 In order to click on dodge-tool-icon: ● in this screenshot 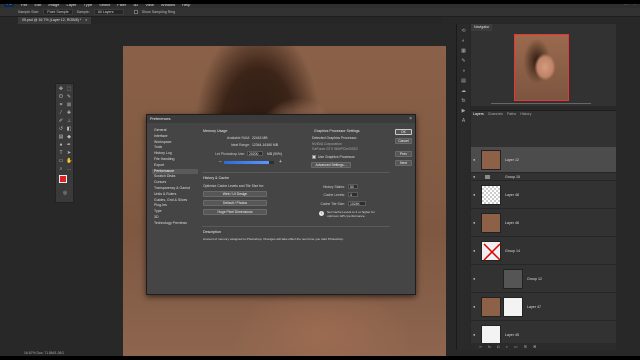, I will do `click(61, 145)`.